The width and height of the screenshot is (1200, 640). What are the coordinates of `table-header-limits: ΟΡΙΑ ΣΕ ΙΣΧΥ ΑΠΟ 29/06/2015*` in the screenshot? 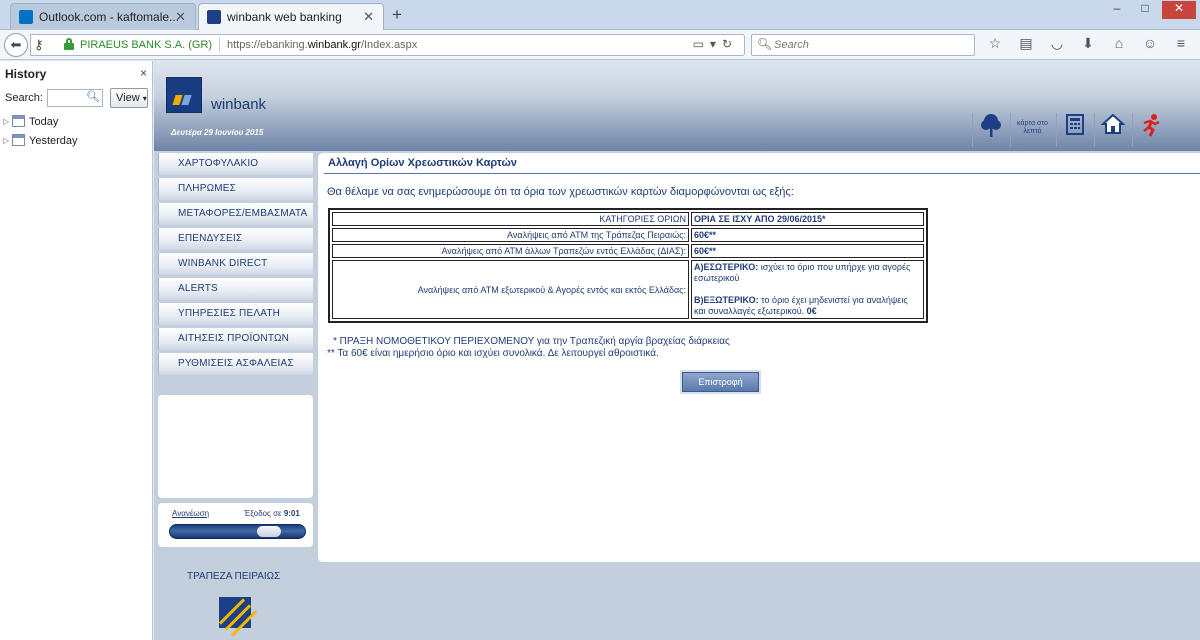 It's located at (807, 219).